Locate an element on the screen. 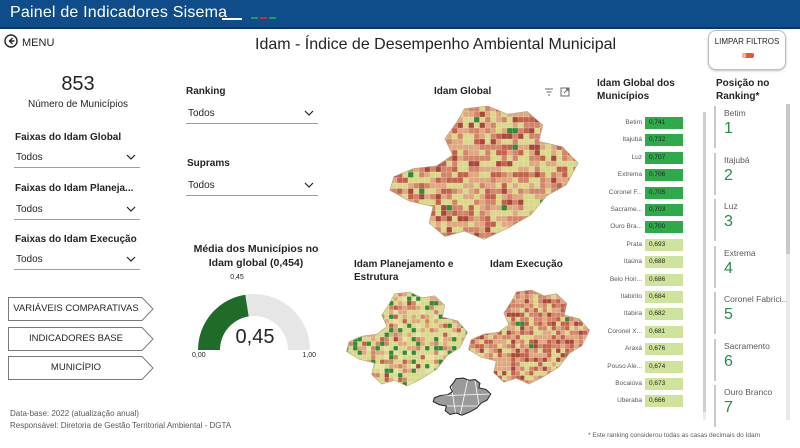  focus-mode-icon is located at coordinates (565, 92).